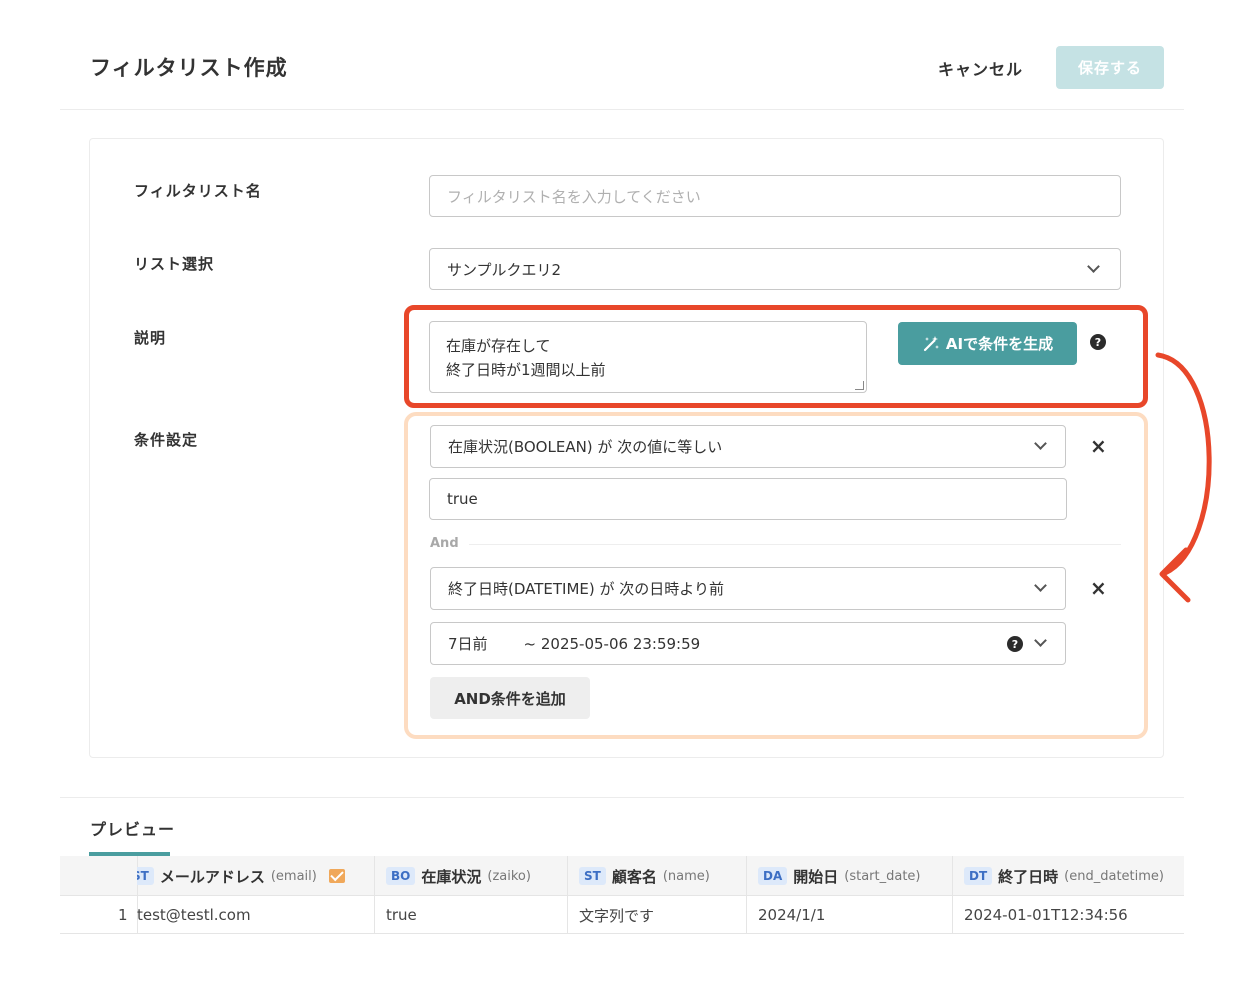 Image resolution: width=1244 pixels, height=985 pixels. Describe the element at coordinates (882, 876) in the screenshot. I see `column-key: (start_date)` at that location.